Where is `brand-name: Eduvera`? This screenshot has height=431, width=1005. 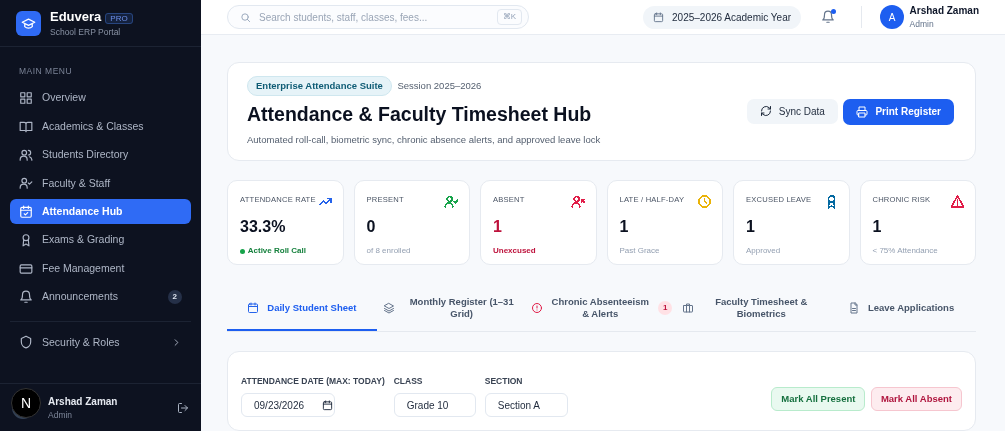 brand-name: Eduvera is located at coordinates (76, 16).